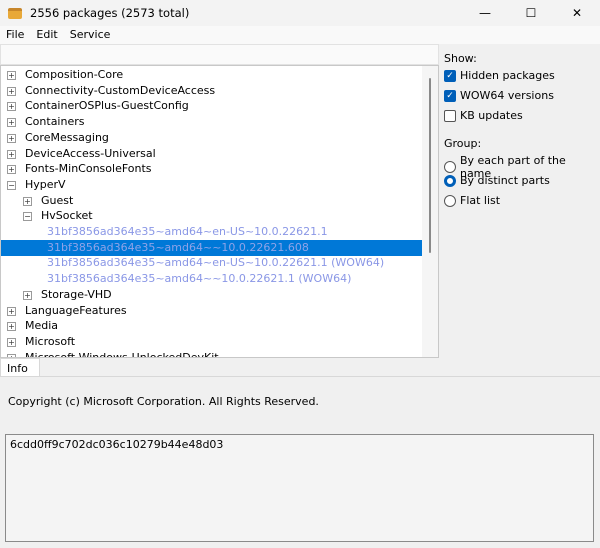 This screenshot has height=548, width=600. Describe the element at coordinates (300, 13) in the screenshot. I see `title-bar: 2556 packages (2573 total) — ☐ ✕` at that location.